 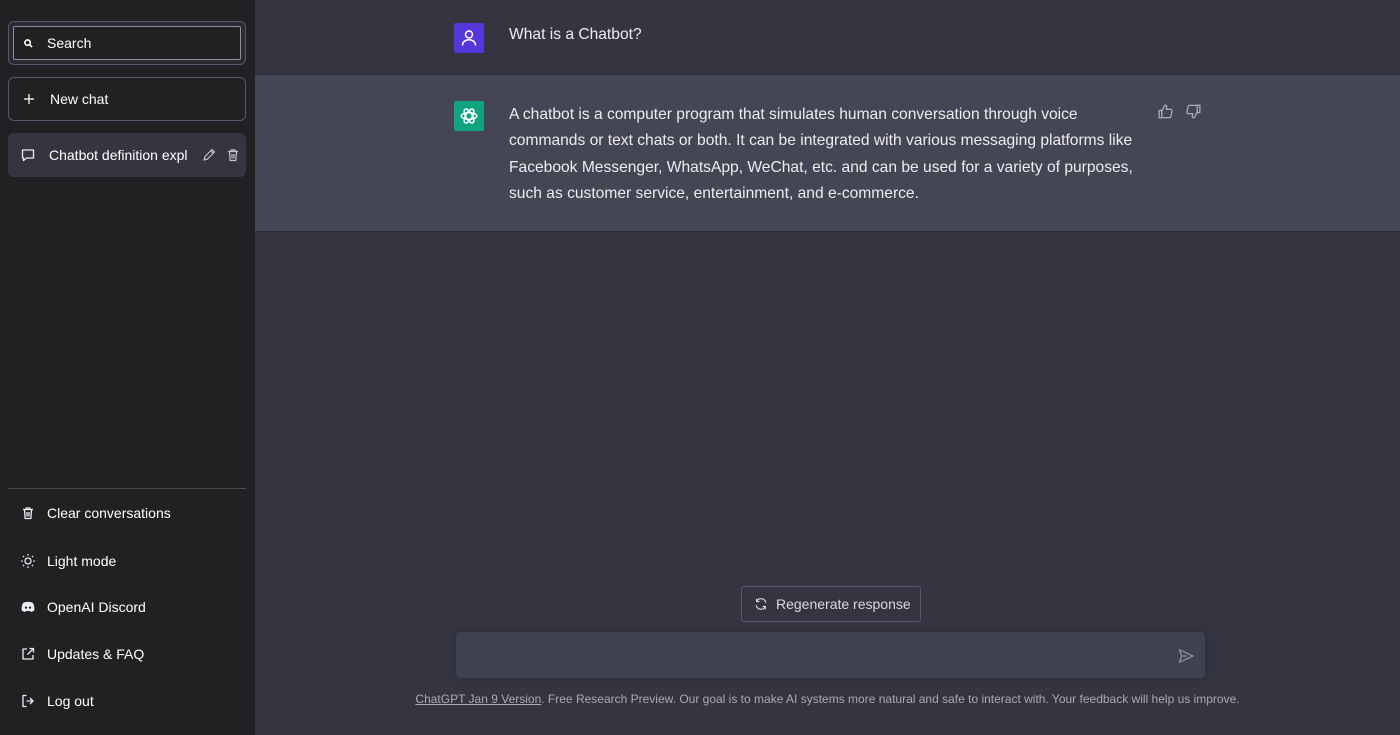 What do you see at coordinates (28, 43) in the screenshot?
I see `search-icon` at bounding box center [28, 43].